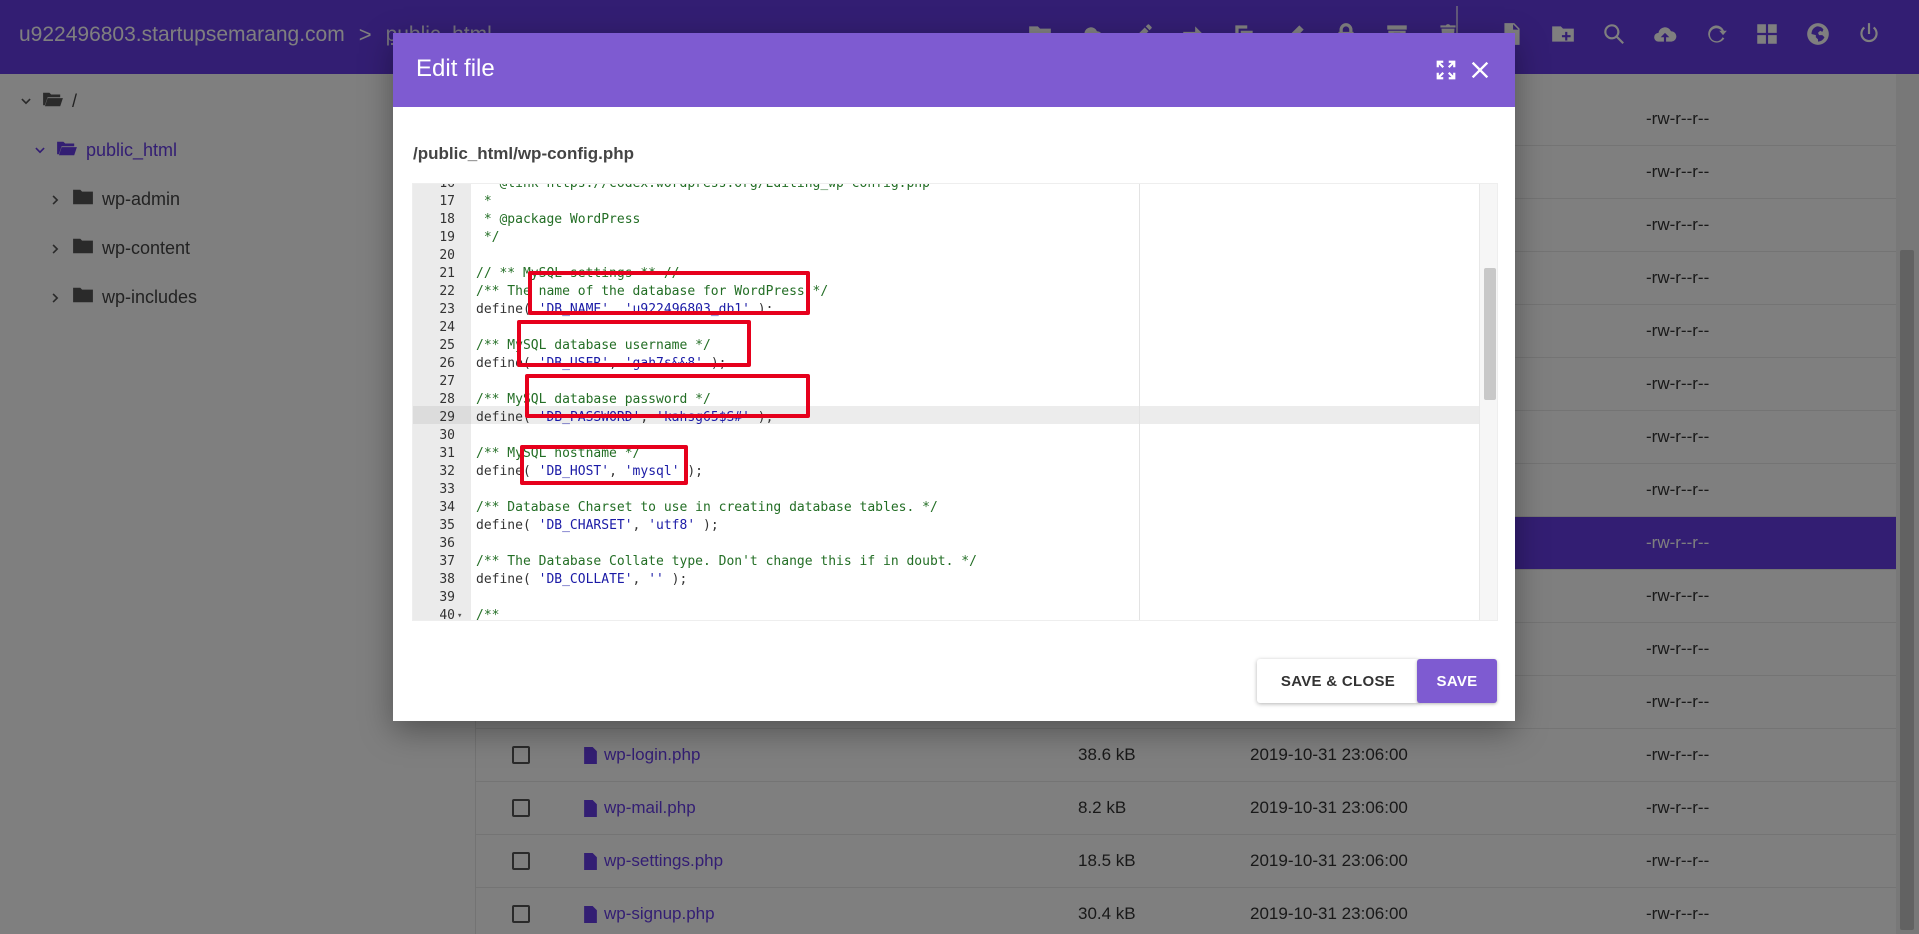 This screenshot has width=1919, height=934. I want to click on code-text: *, so click(484, 202).